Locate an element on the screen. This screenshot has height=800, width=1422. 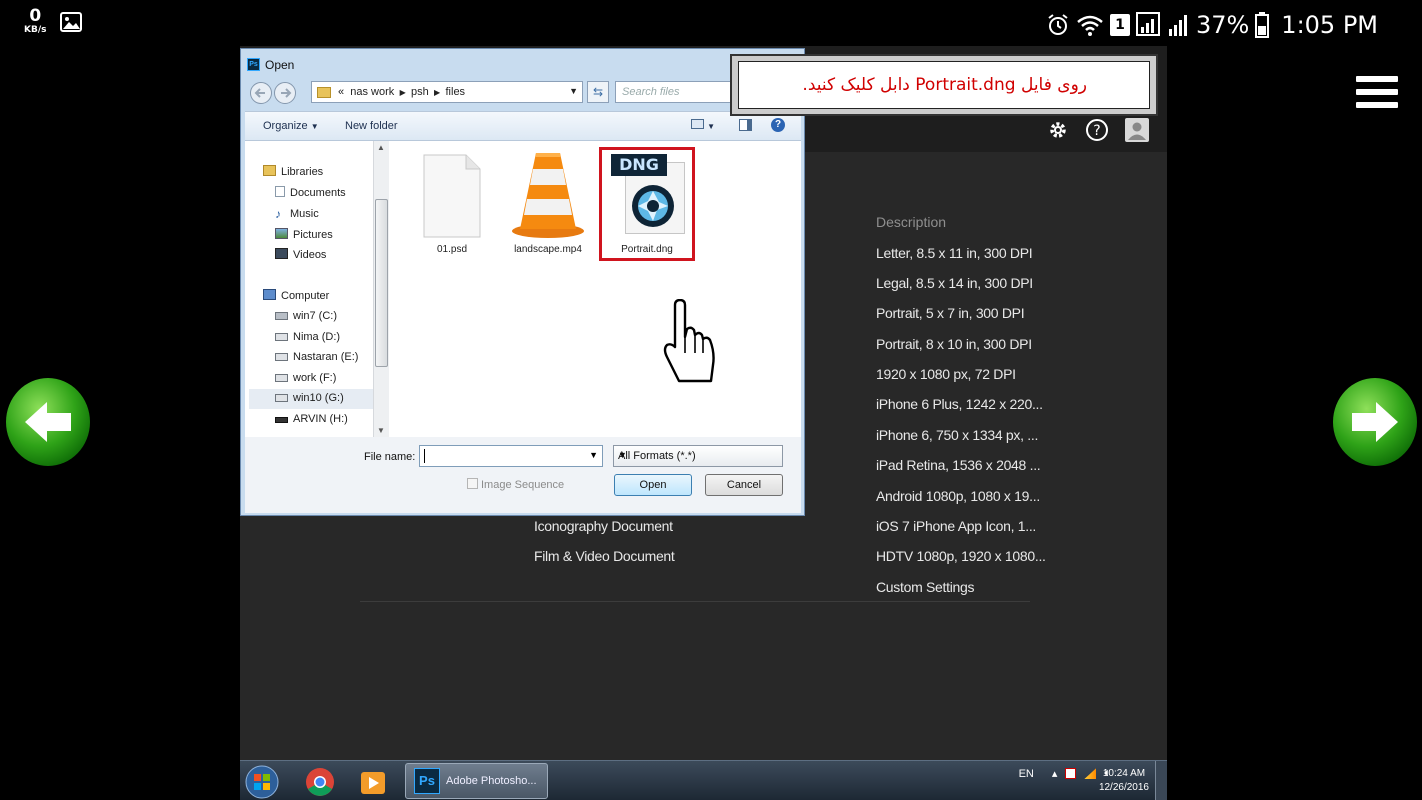
organize-button: Organize ▼ is located at coordinates (291, 126).